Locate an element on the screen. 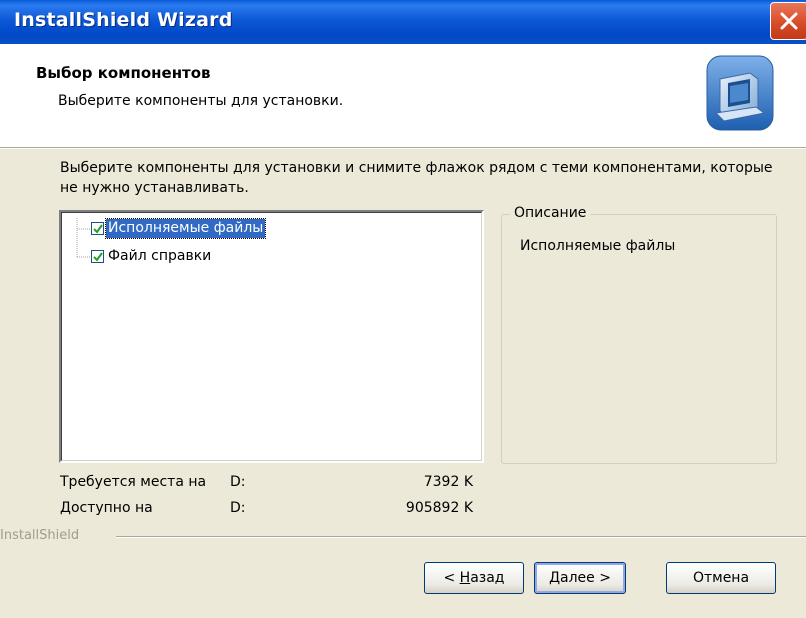 The image size is (806, 618). page-subtitle: Выберите компоненты для установки. is located at coordinates (201, 101).